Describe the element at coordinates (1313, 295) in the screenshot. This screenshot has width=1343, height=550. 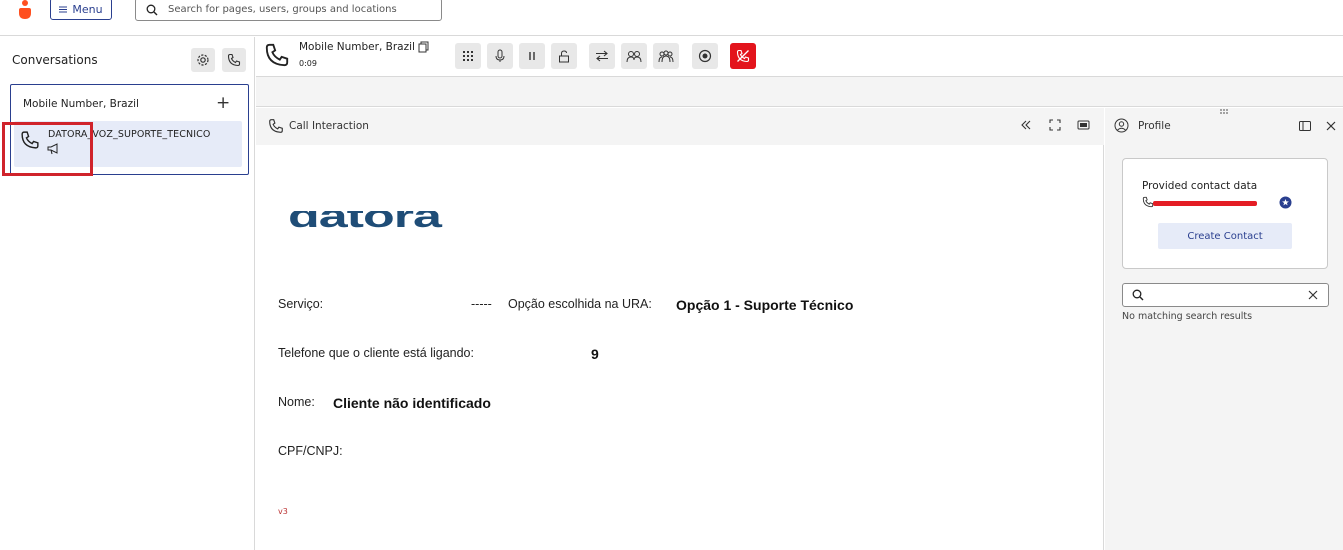
I see `clear-icon` at that location.